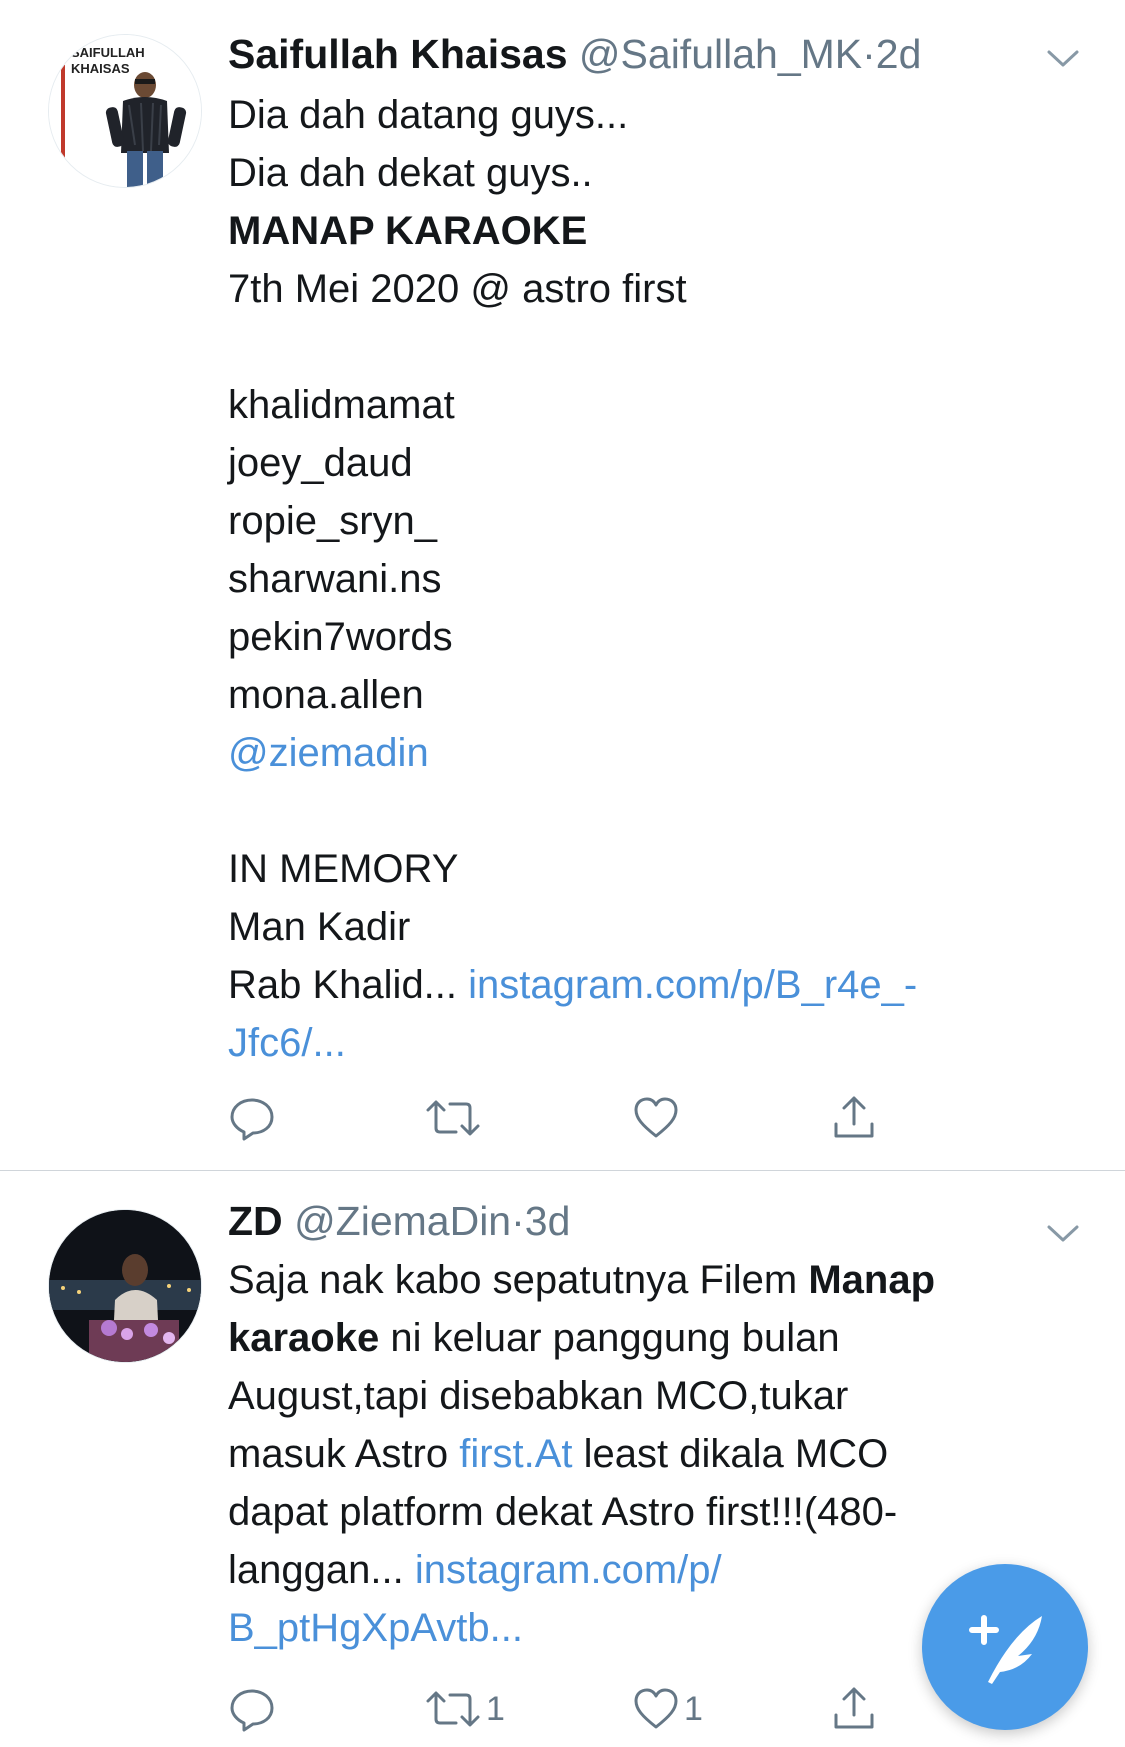 Image resolution: width=1125 pixels, height=1747 pixels. Describe the element at coordinates (692, 985) in the screenshot. I see `instagram-link: instagram.com/p/B_r4e_-` at that location.